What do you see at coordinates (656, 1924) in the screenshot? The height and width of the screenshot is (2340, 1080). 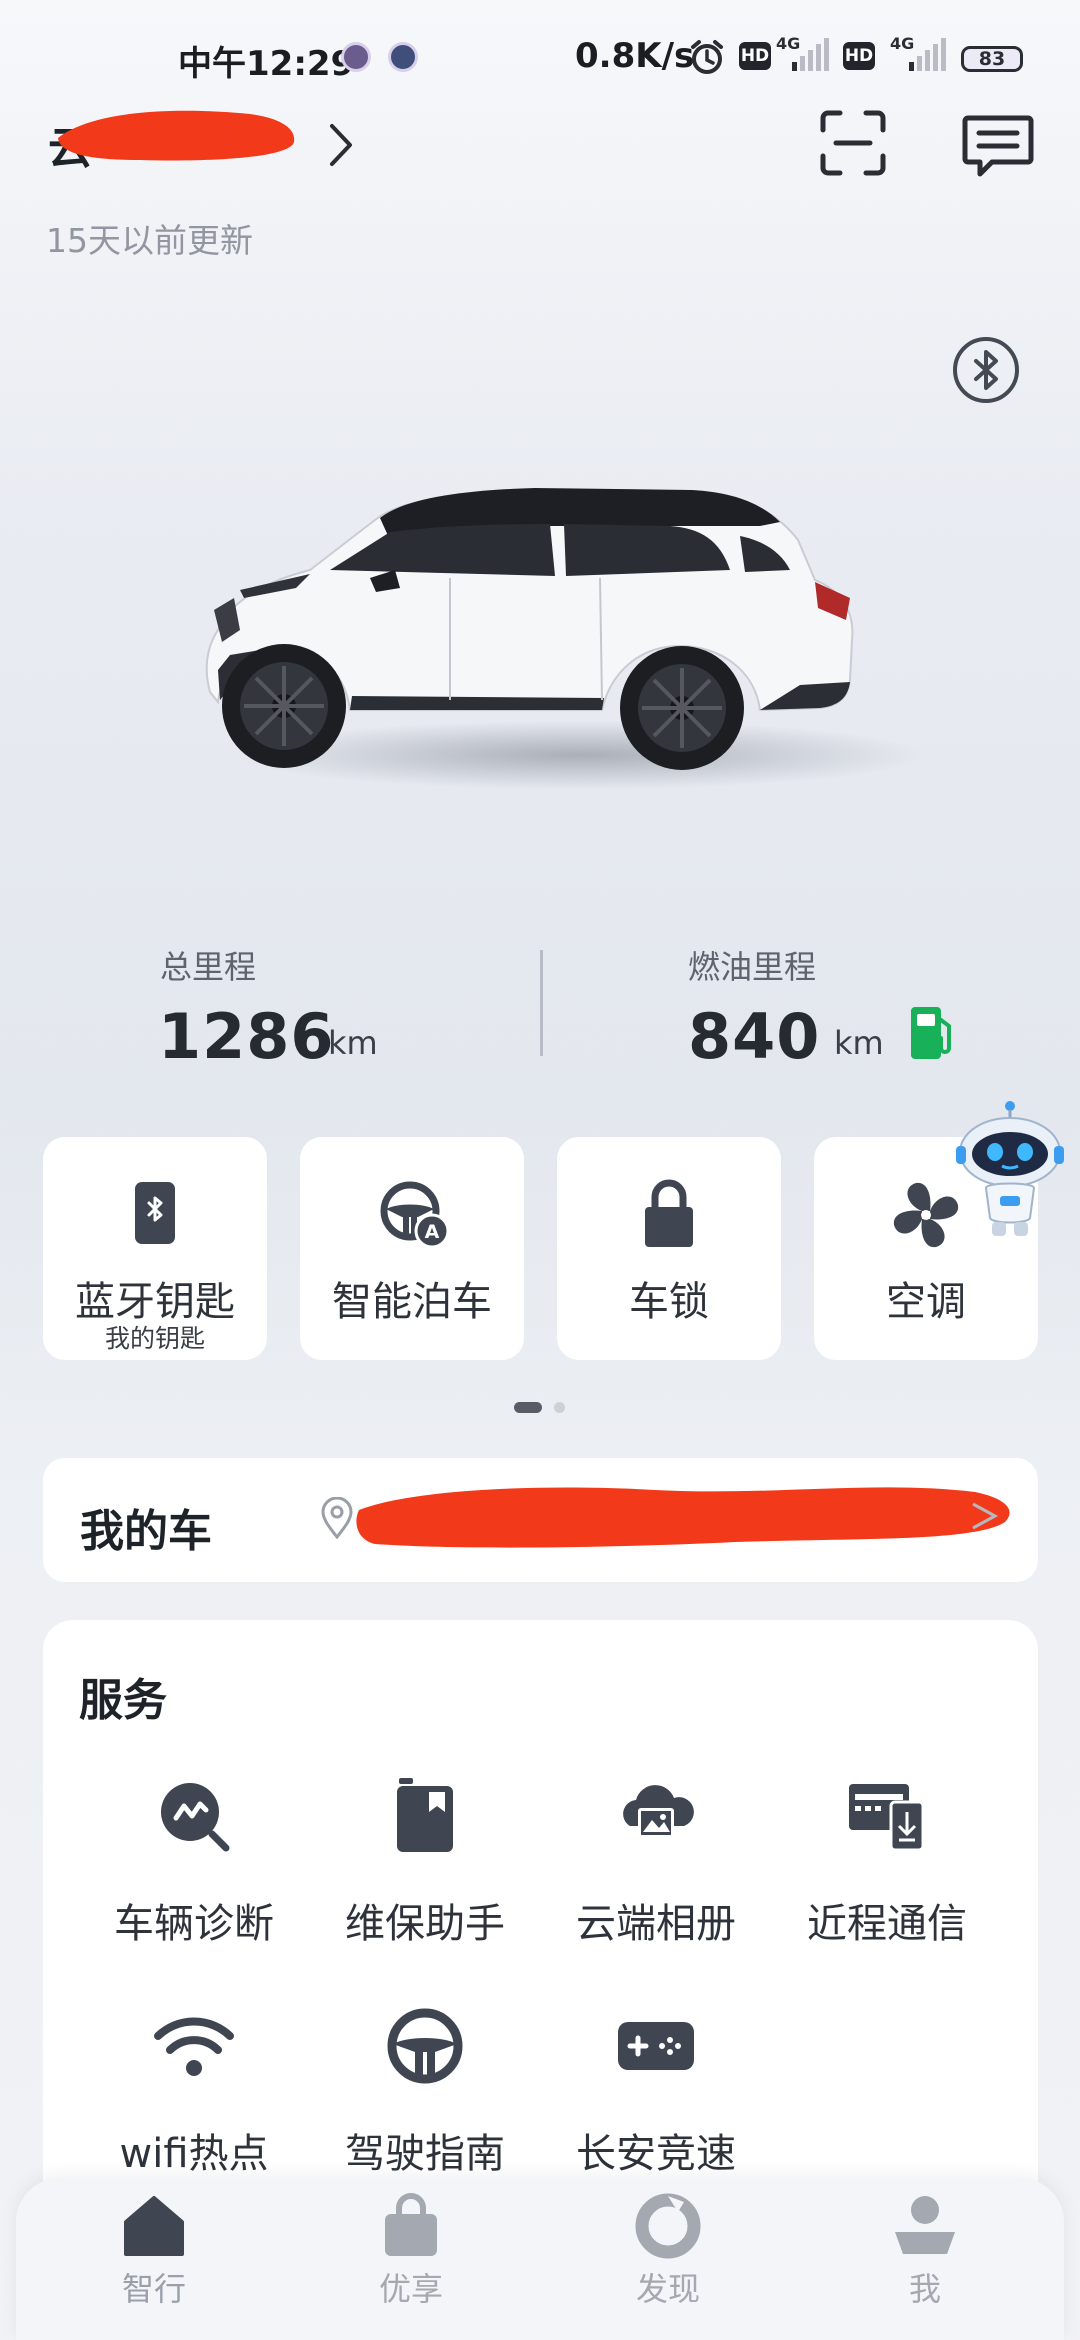 I see `service-label: 云端相册` at bounding box center [656, 1924].